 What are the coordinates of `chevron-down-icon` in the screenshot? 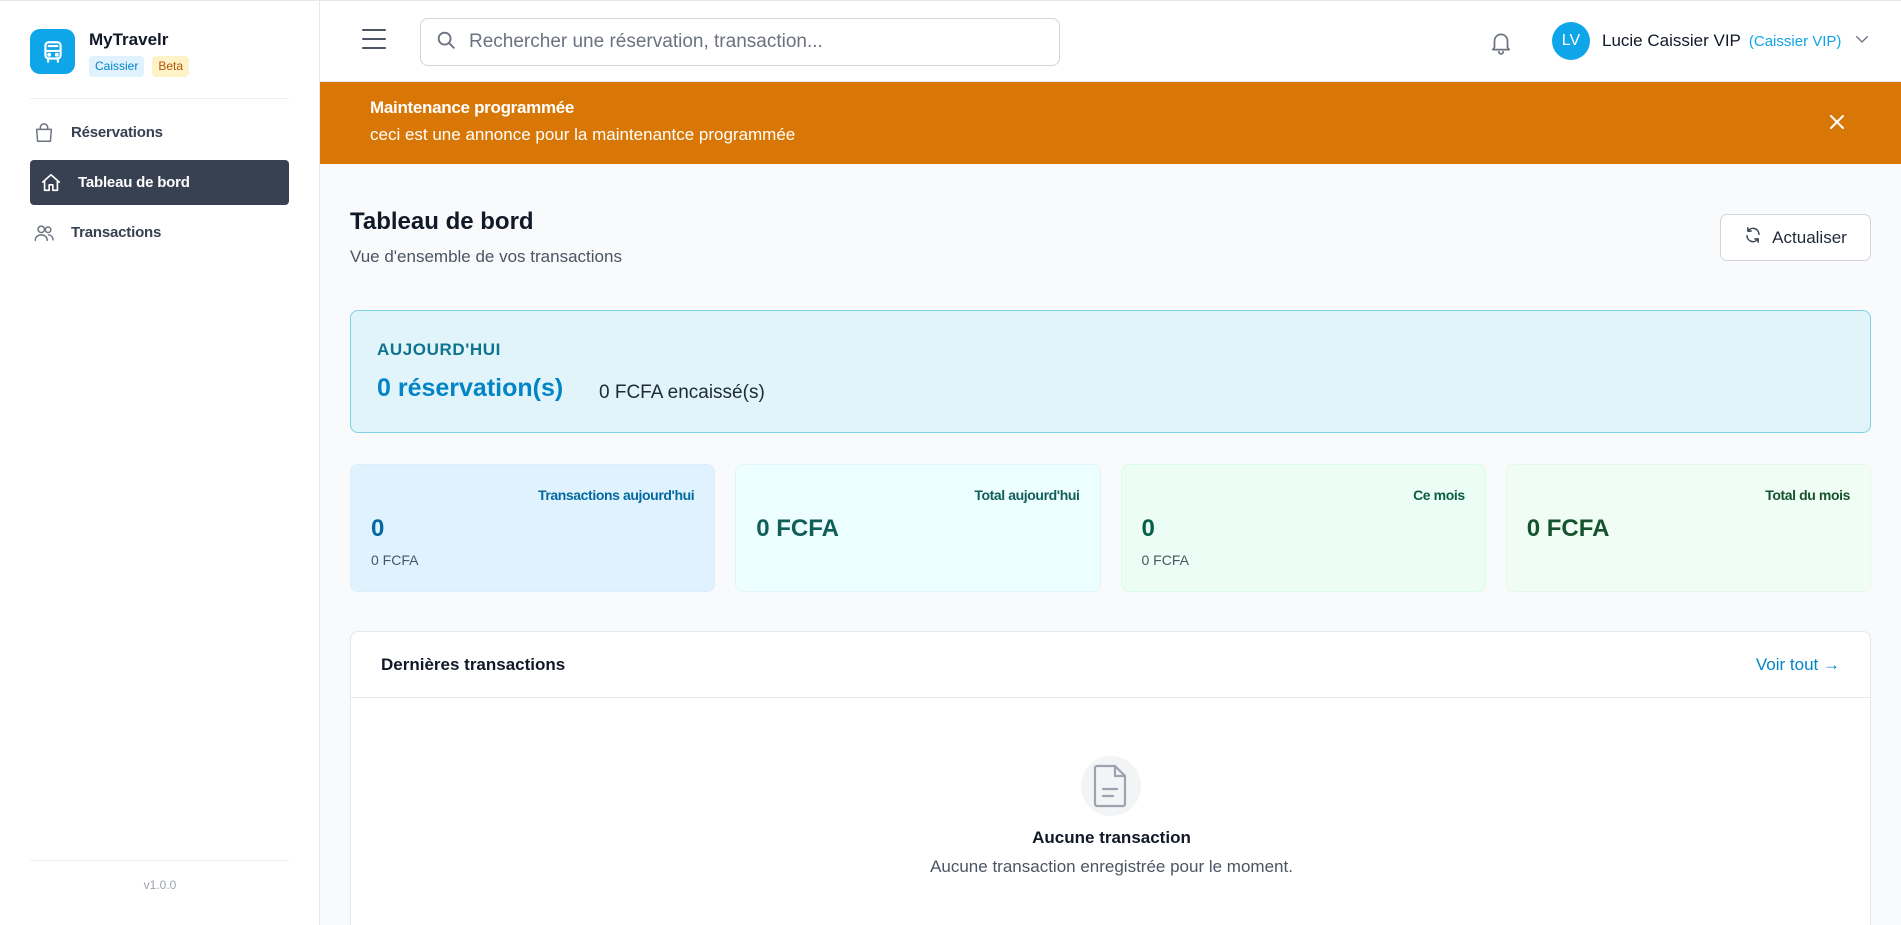 It's located at (1862, 41).